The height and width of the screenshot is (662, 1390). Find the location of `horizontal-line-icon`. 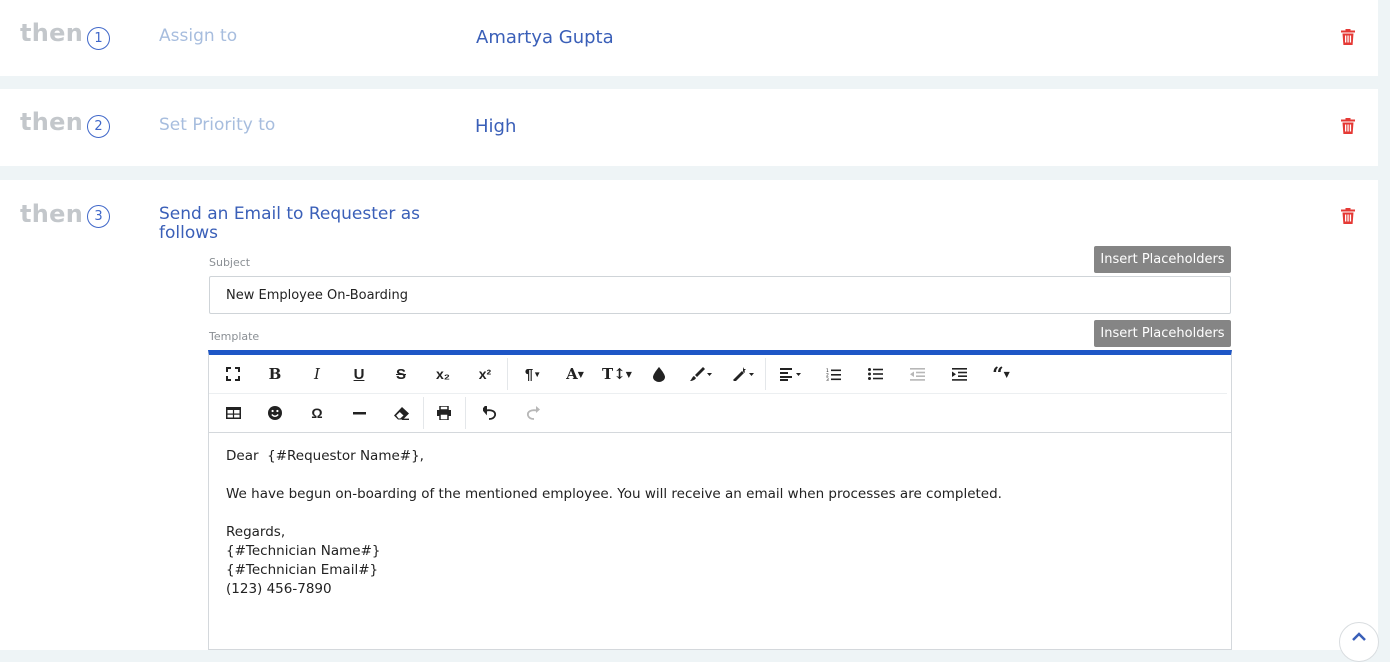

horizontal-line-icon is located at coordinates (359, 413).